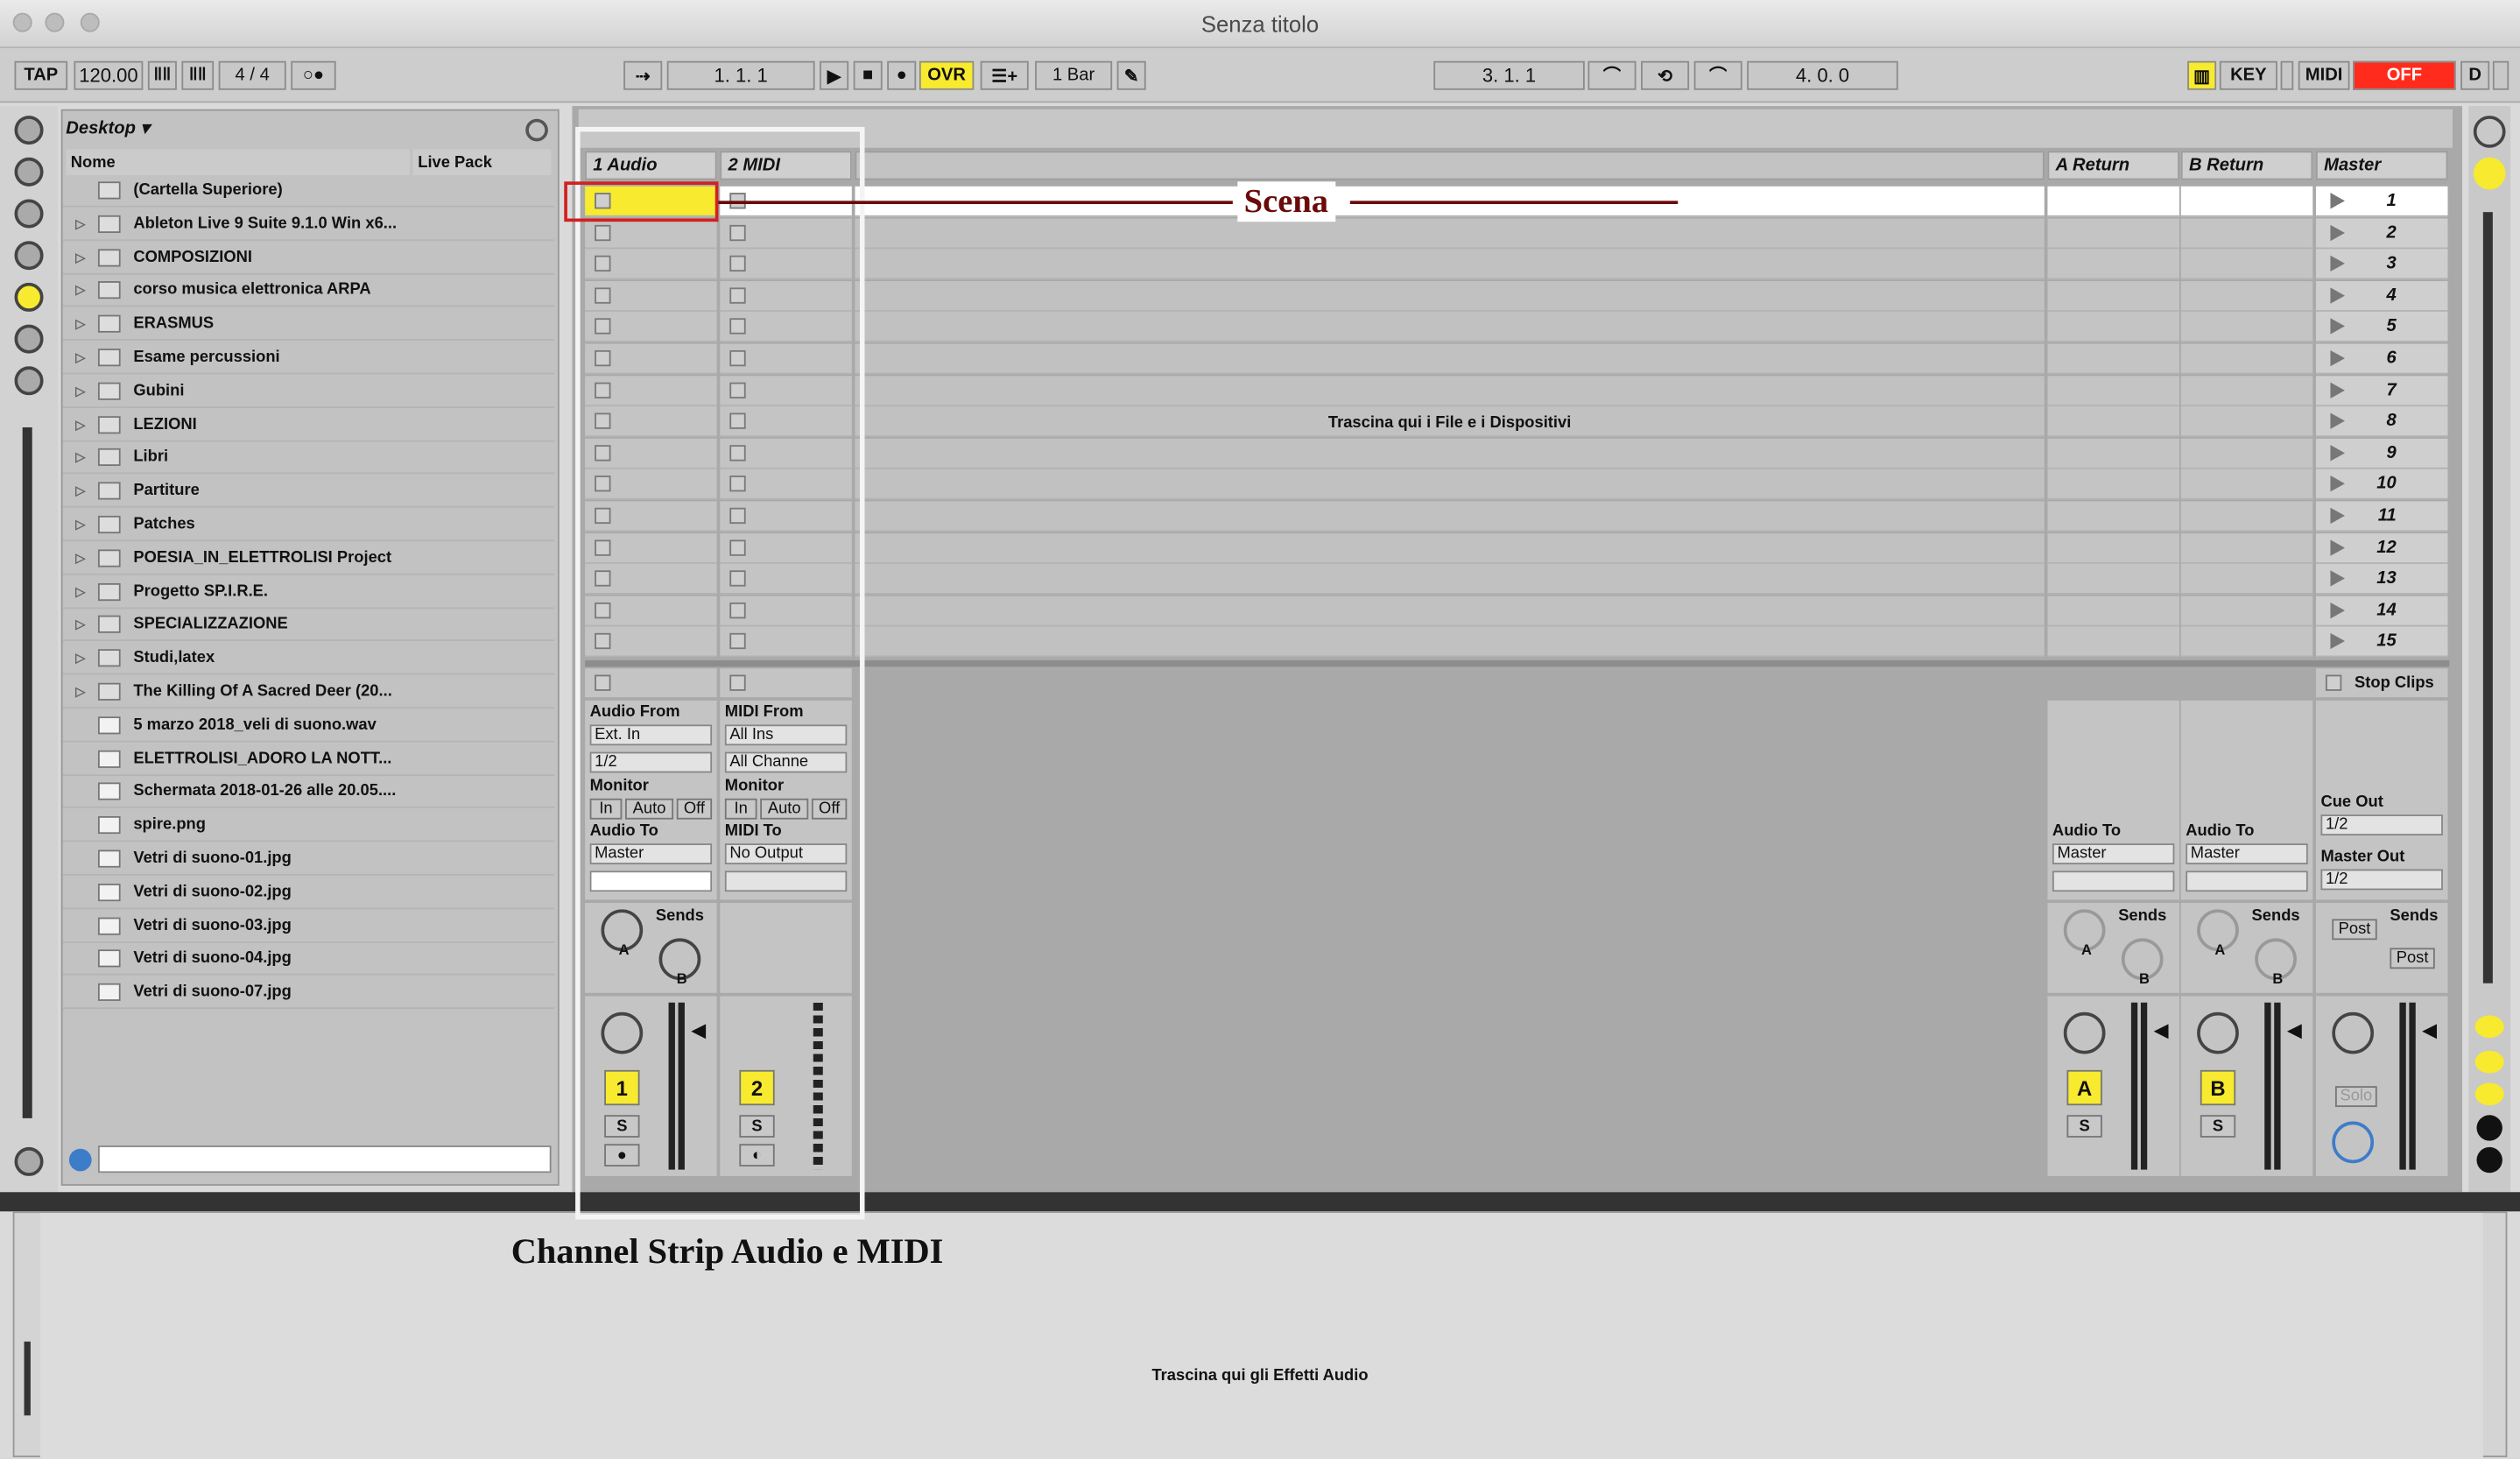  What do you see at coordinates (1612, 75) in the screenshot?
I see `punch-in-icon: ⌒` at bounding box center [1612, 75].